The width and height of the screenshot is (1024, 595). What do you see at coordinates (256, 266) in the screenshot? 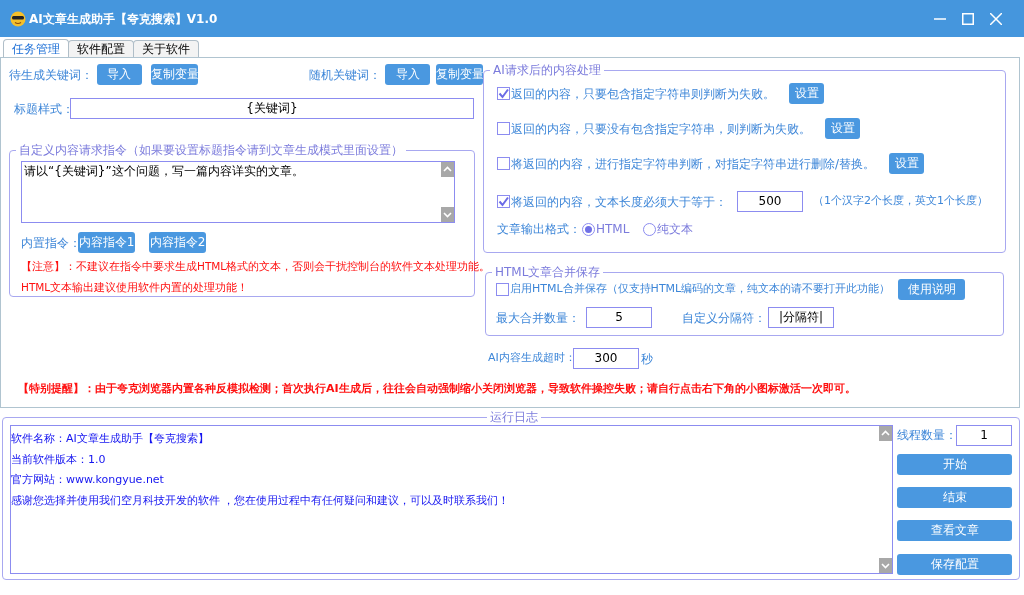
I see `warning-note: 【注意】：不建议在指令中要求生成HTML格式的文本，否则会干扰控制台的软件文本处理功能。` at bounding box center [256, 266].